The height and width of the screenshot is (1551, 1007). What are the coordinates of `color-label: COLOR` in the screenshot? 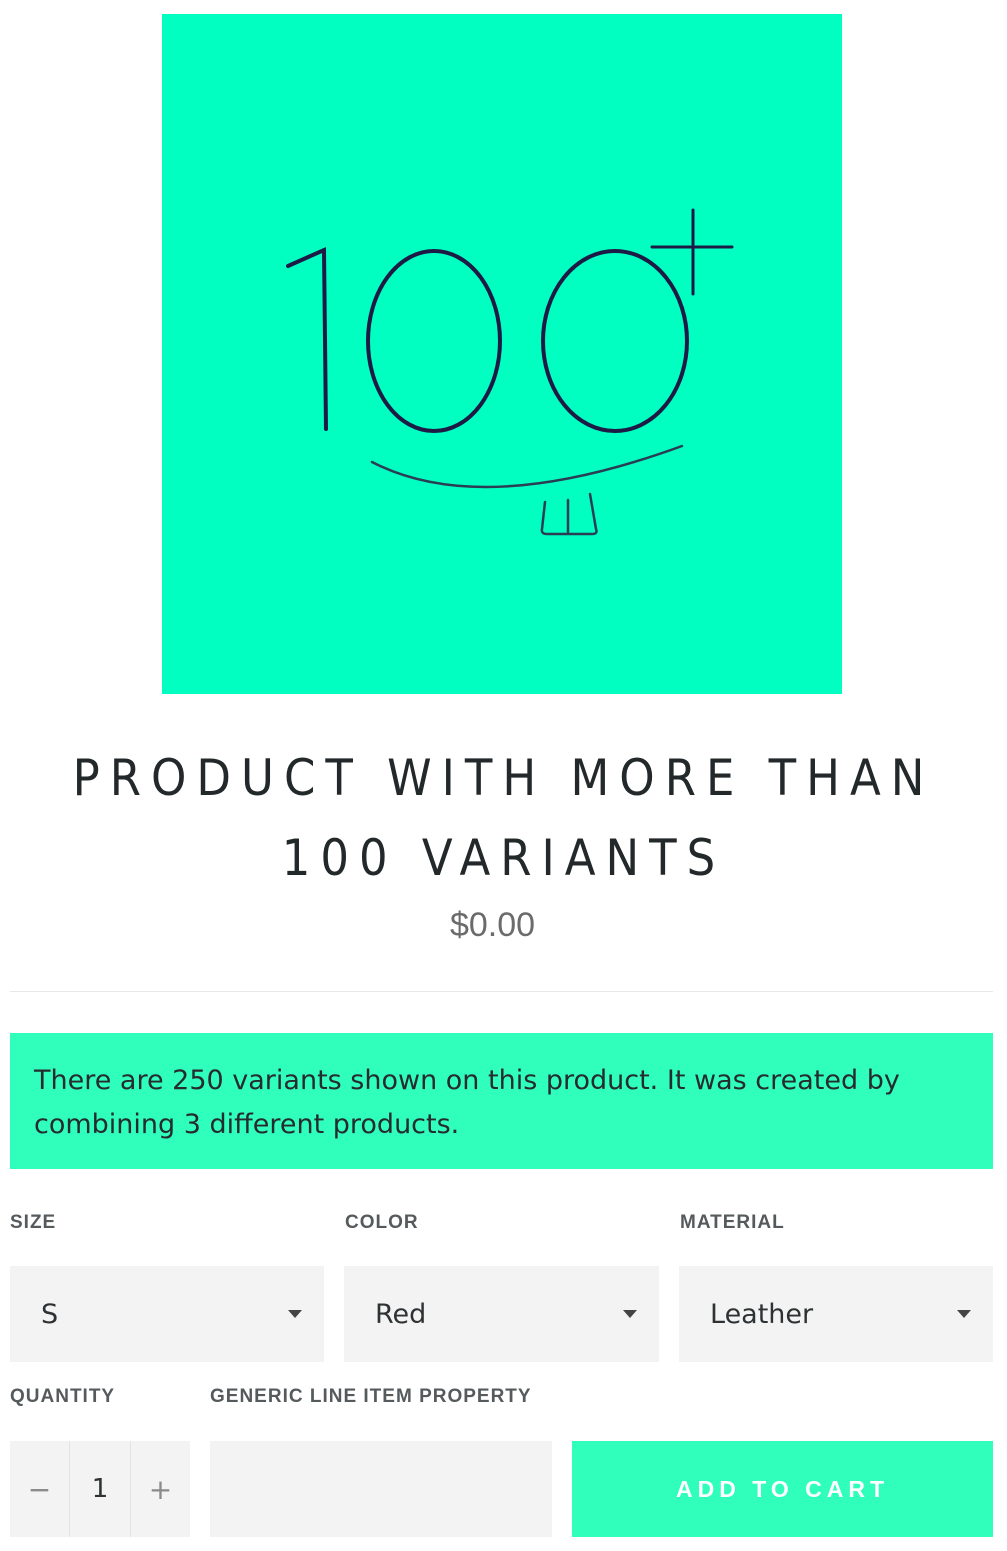 It's located at (382, 1222).